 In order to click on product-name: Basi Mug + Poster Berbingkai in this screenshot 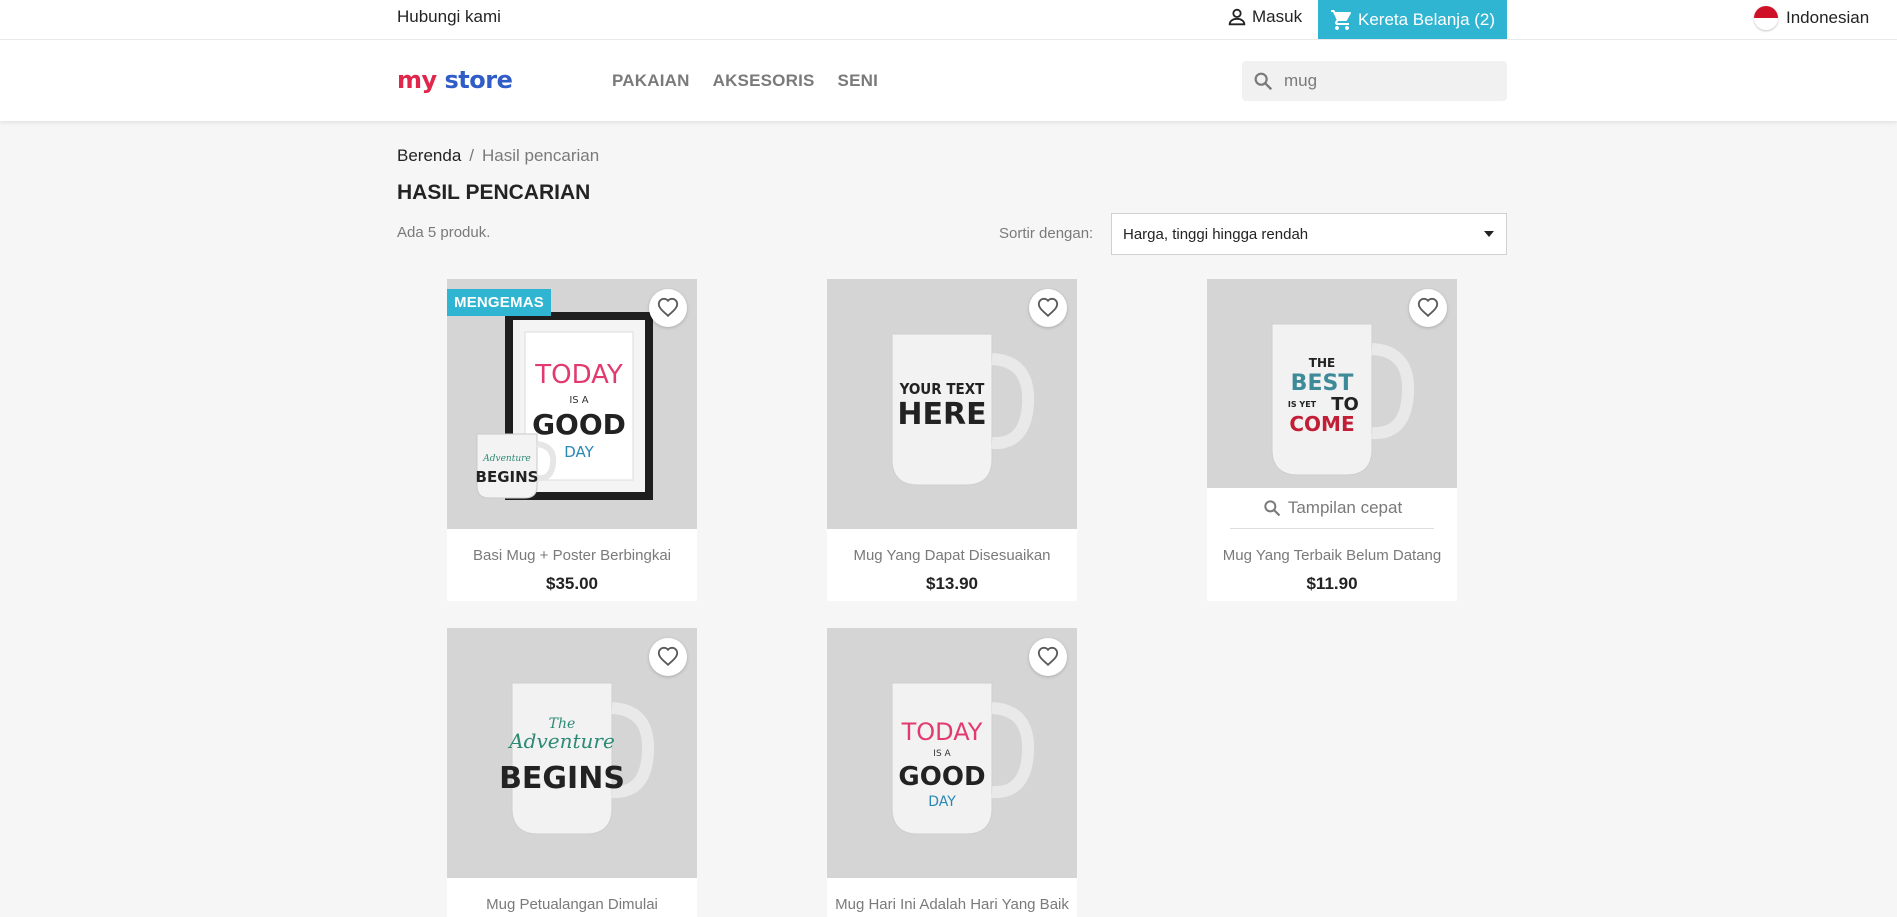, I will do `click(572, 555)`.